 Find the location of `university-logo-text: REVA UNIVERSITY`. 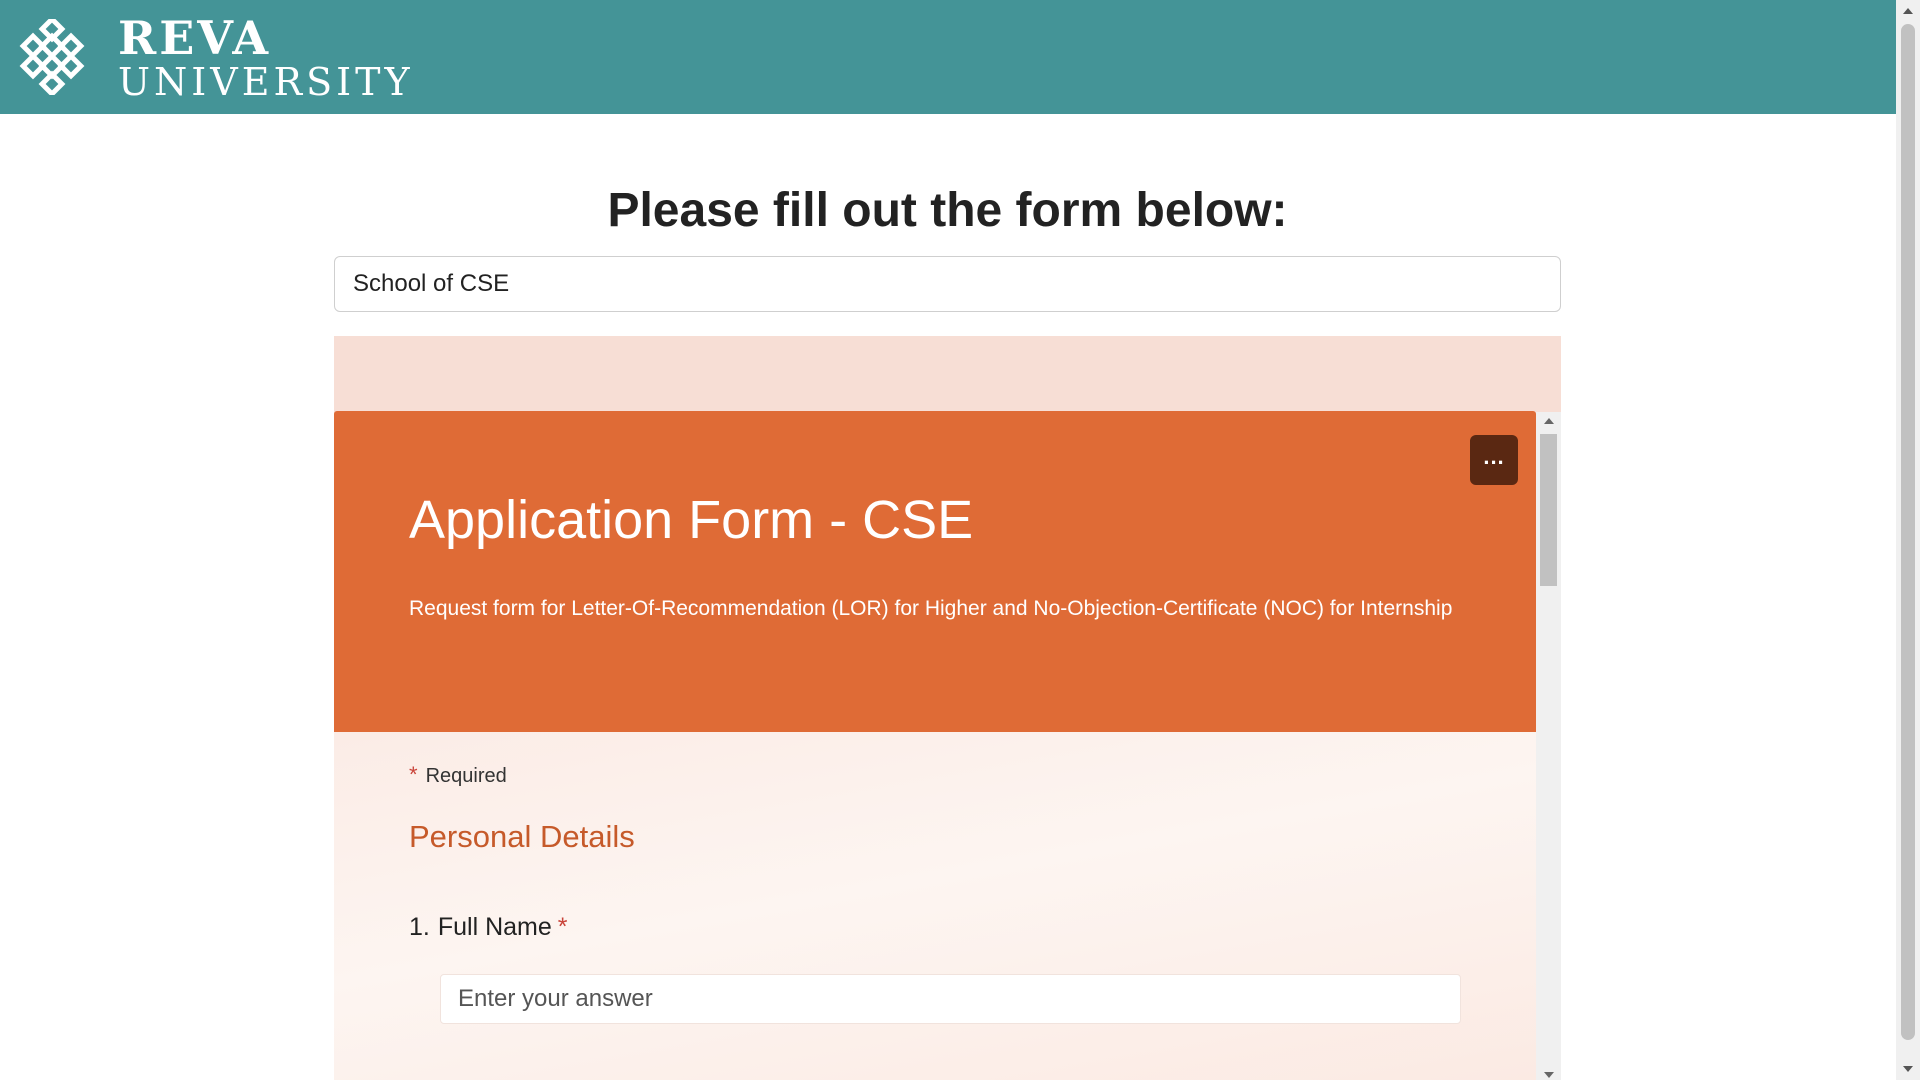

university-logo-text: REVA UNIVERSITY is located at coordinates (266, 58).